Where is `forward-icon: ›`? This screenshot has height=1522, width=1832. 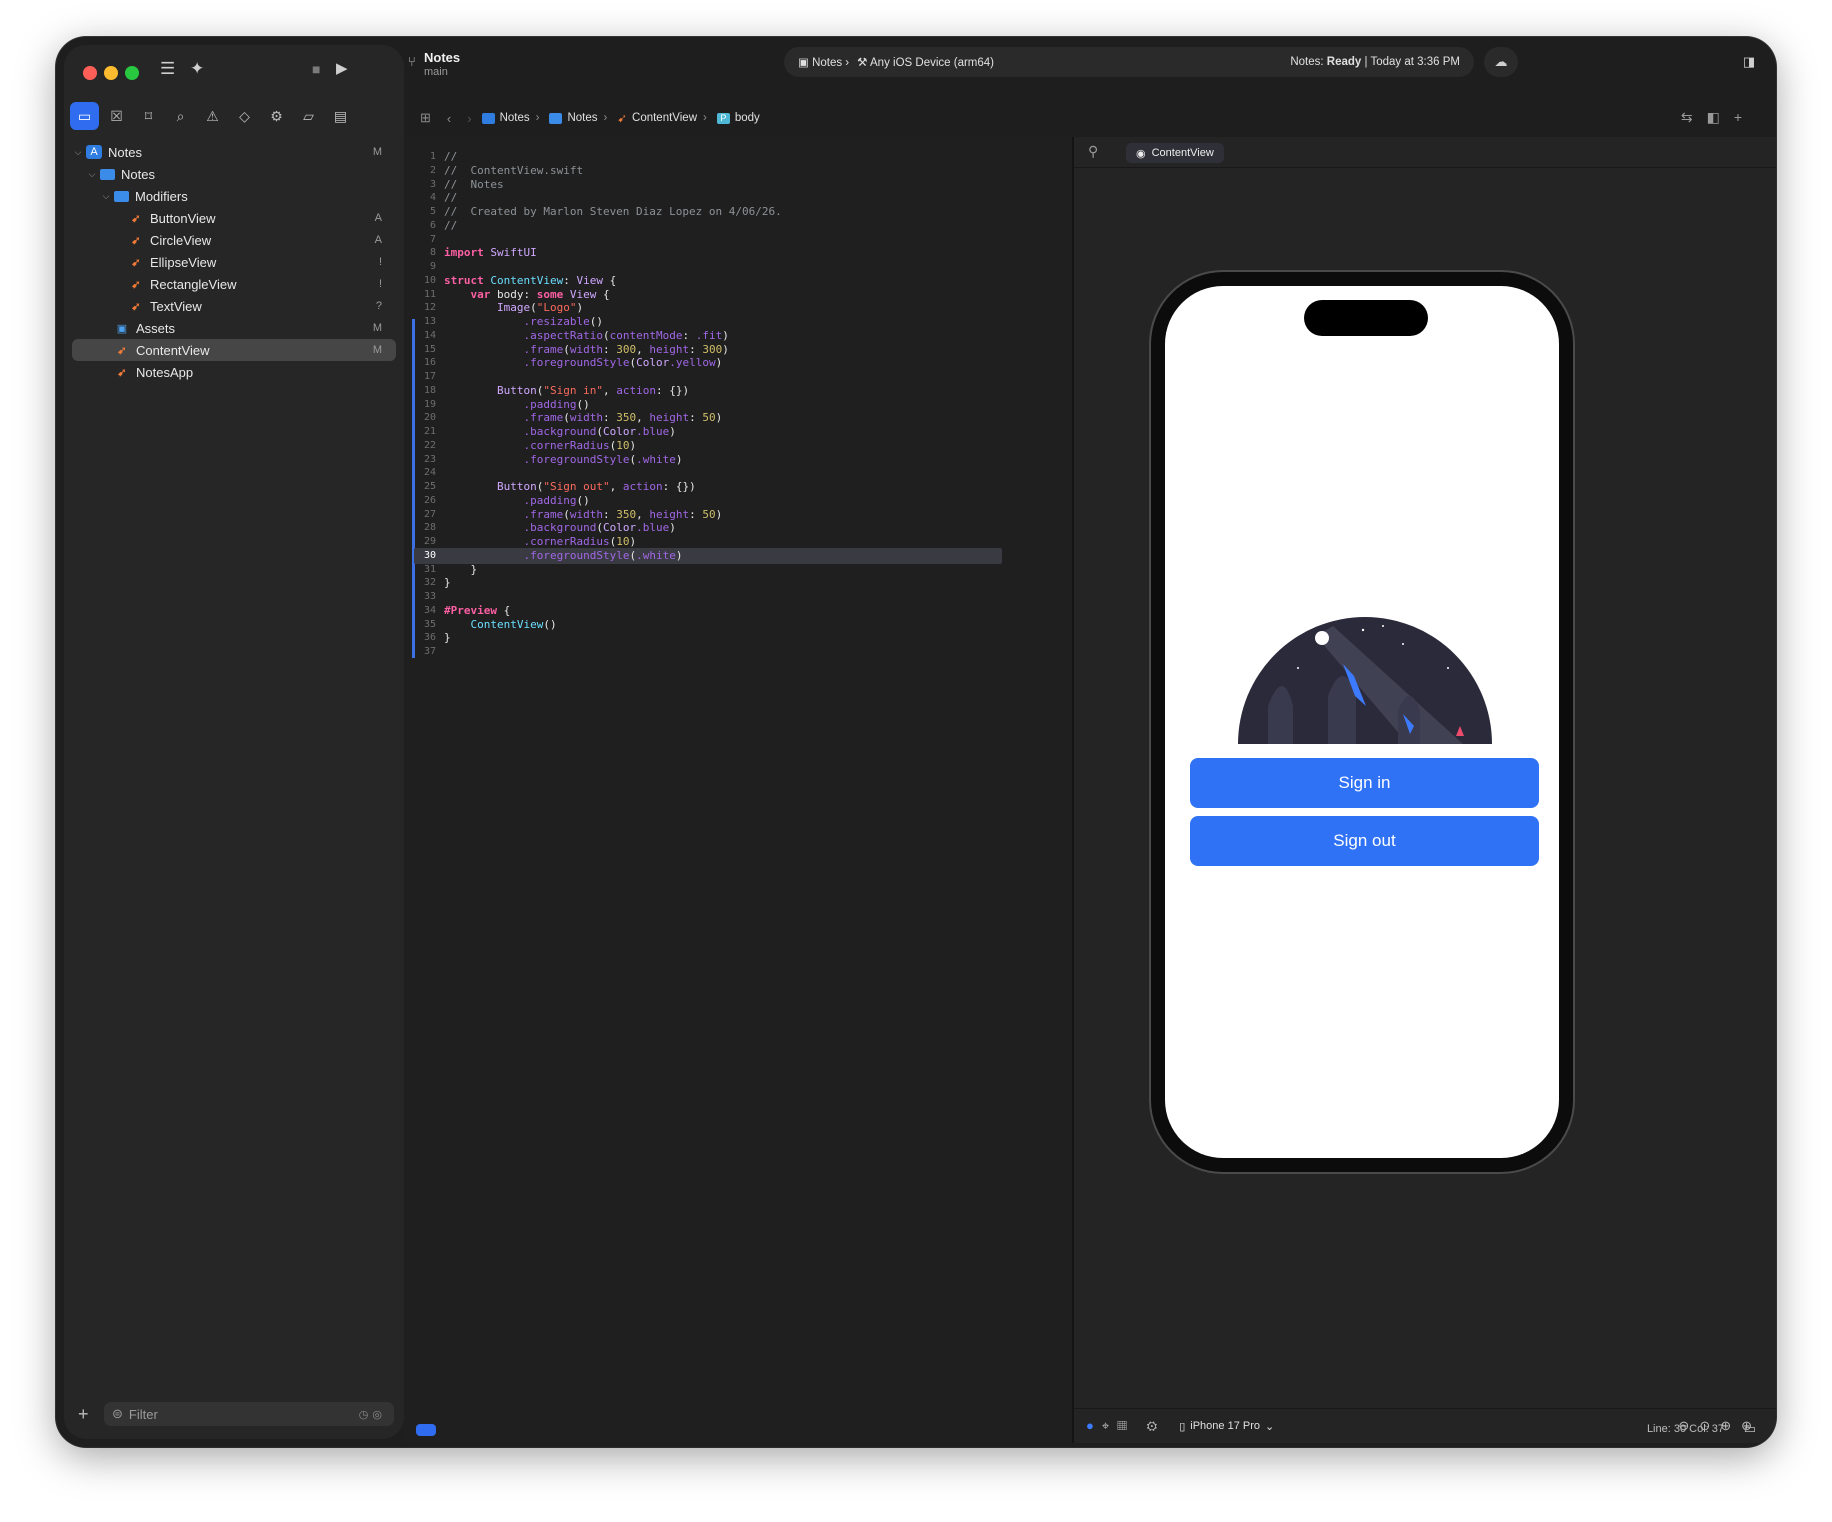 forward-icon: › is located at coordinates (469, 118).